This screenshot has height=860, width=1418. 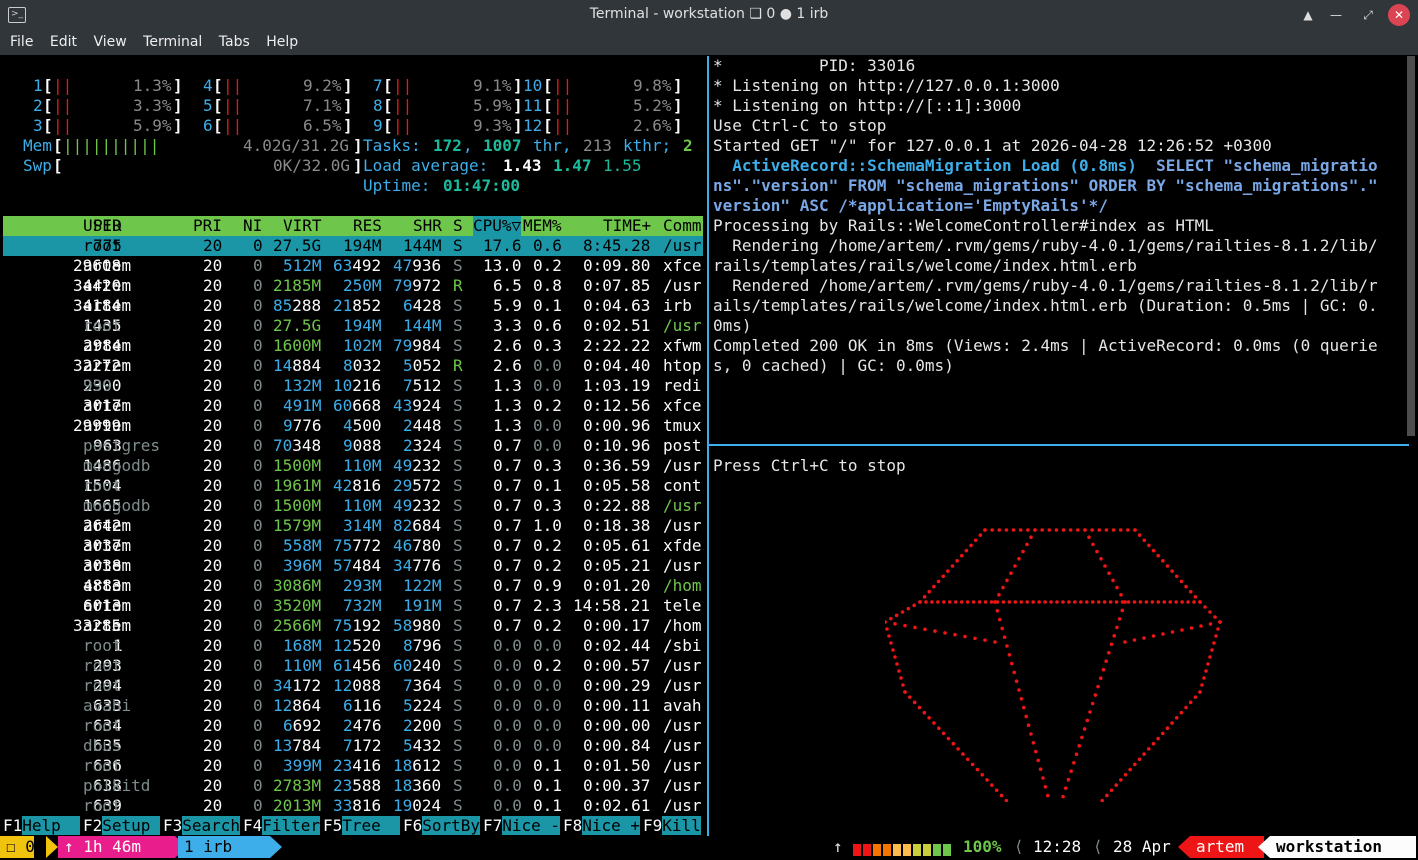 I want to click on process-cell: 0:04.63, so click(x=616, y=306).